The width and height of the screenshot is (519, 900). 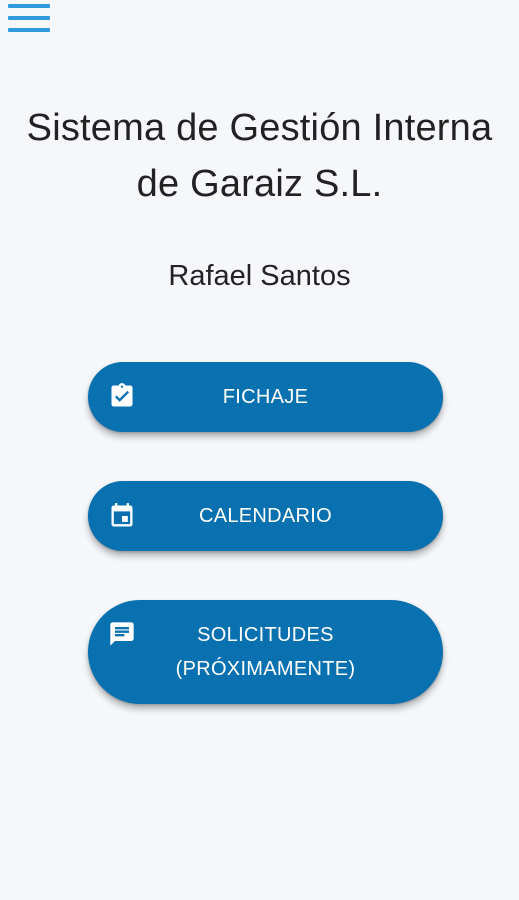 What do you see at coordinates (29, 19) in the screenshot?
I see `menu-button` at bounding box center [29, 19].